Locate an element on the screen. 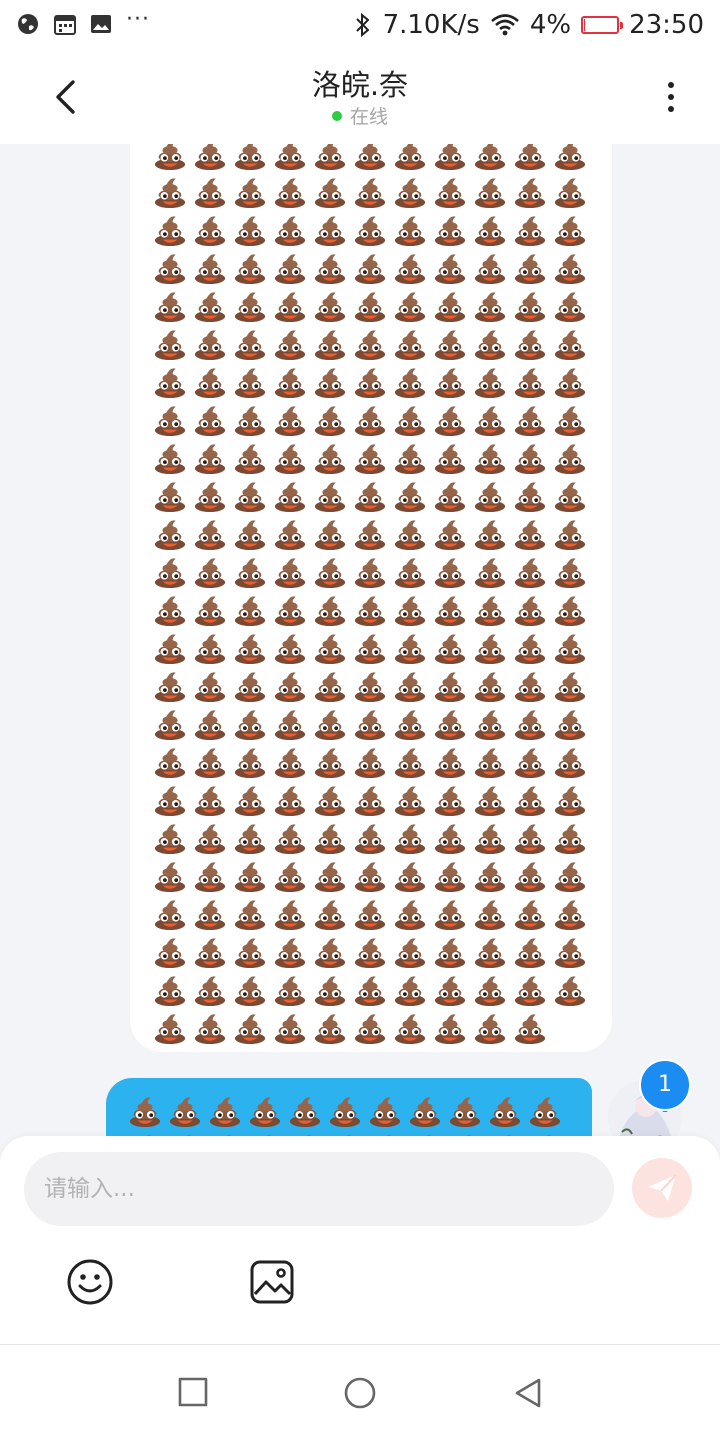 The height and width of the screenshot is (1440, 720). wifi-icon is located at coordinates (504, 25).